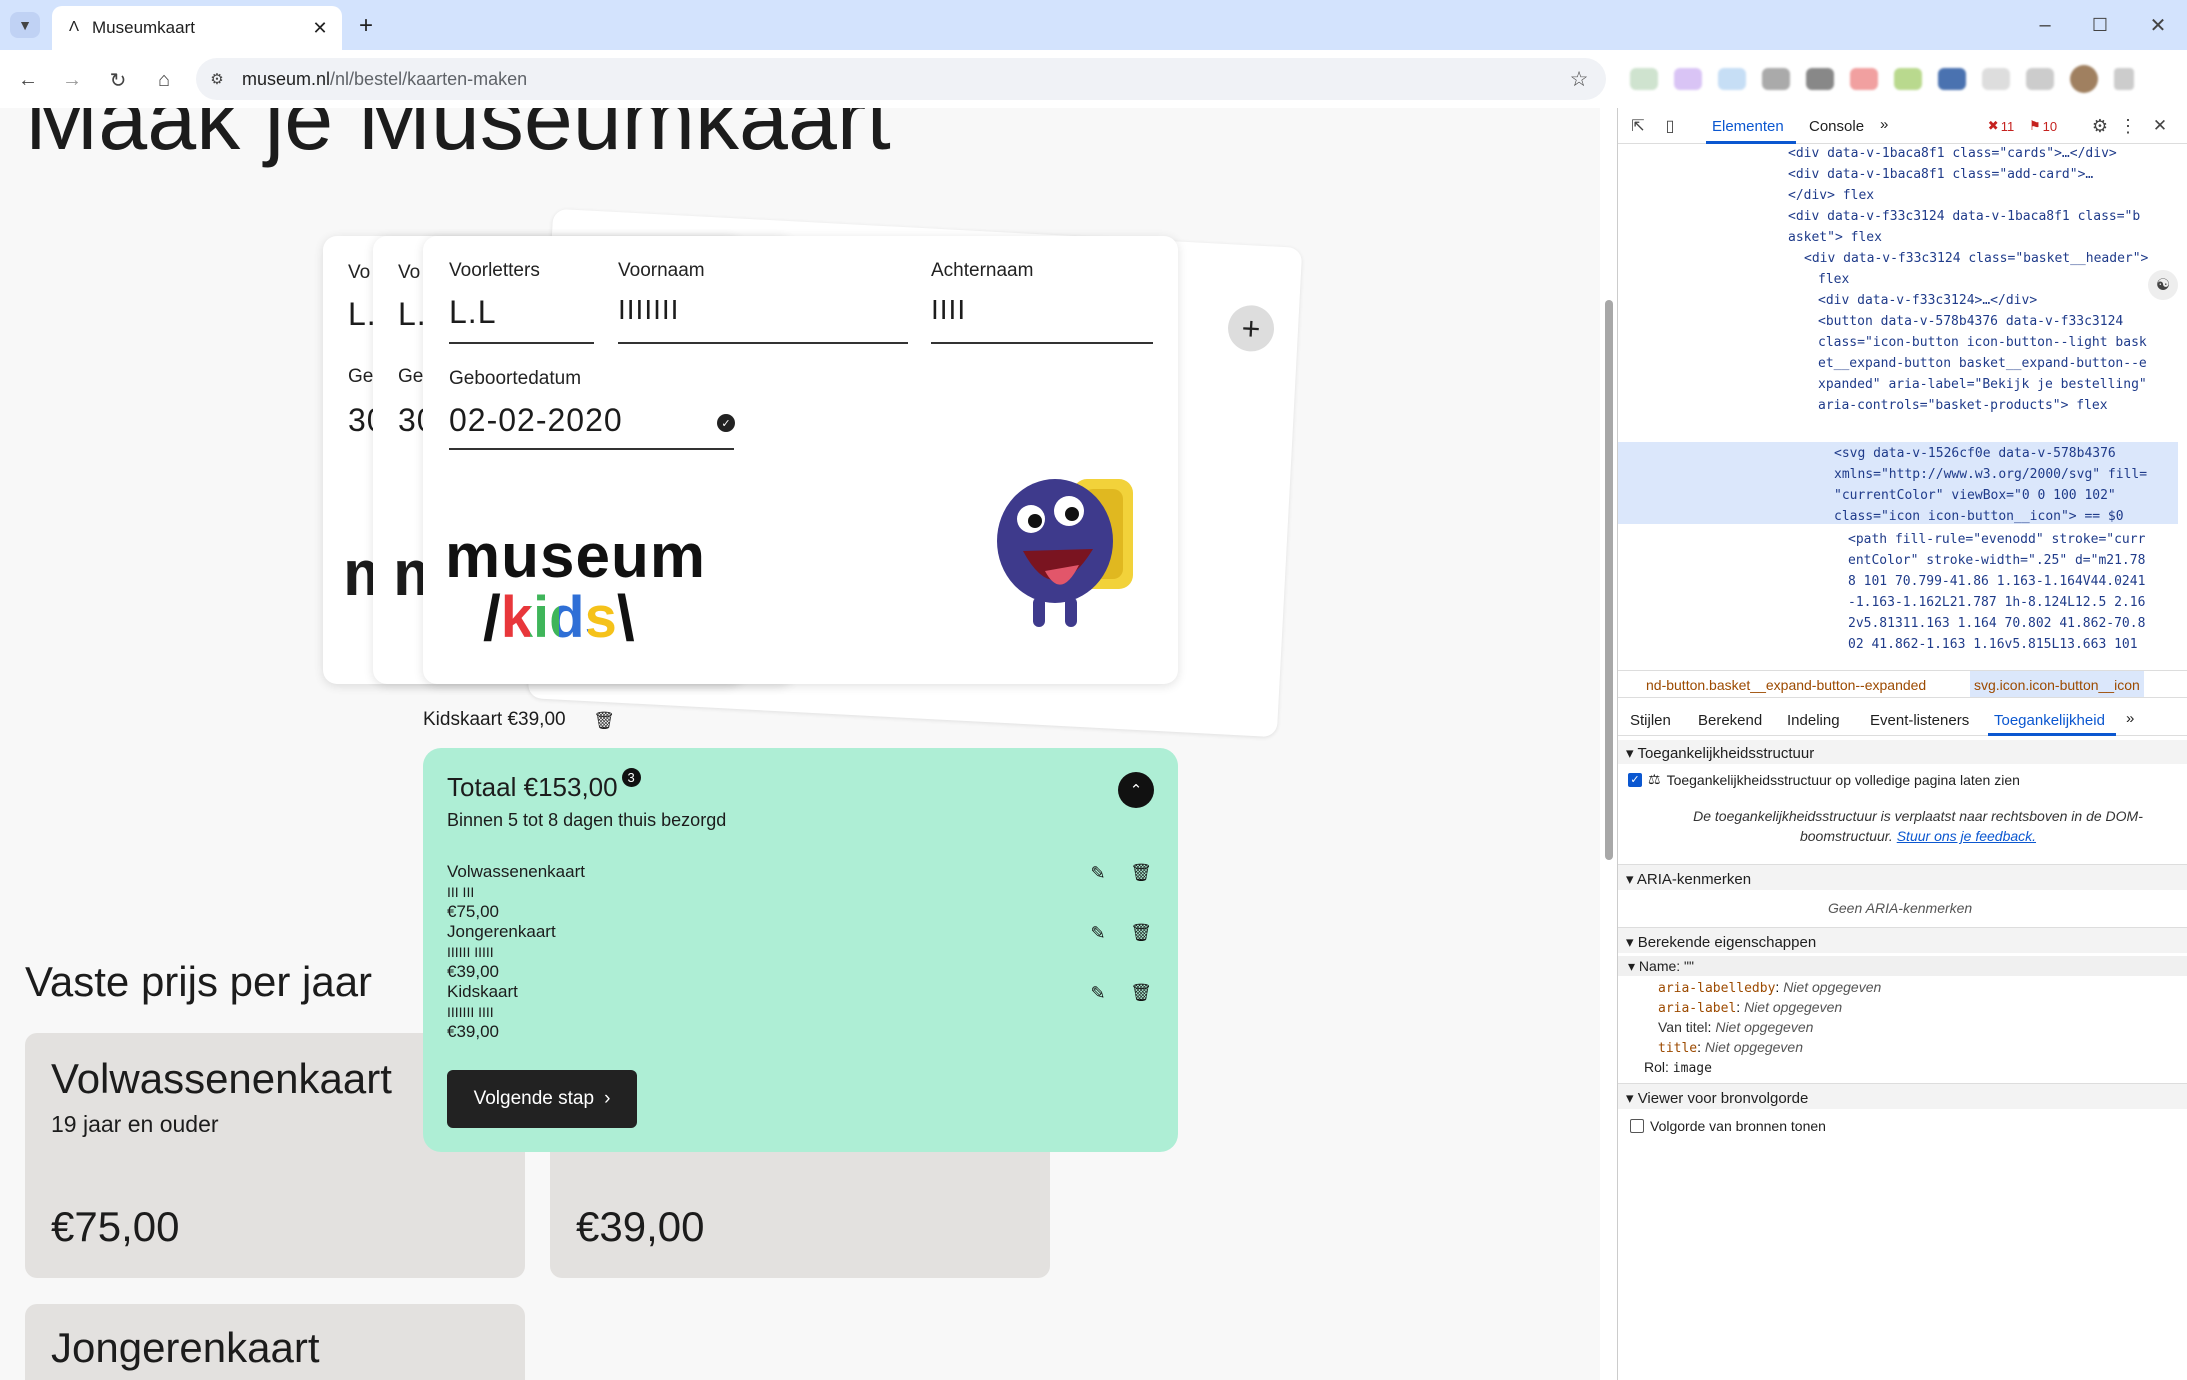  Describe the element at coordinates (1728, 1126) in the screenshot. I see `source-order-option: Volgorde van bronnen tonen` at that location.